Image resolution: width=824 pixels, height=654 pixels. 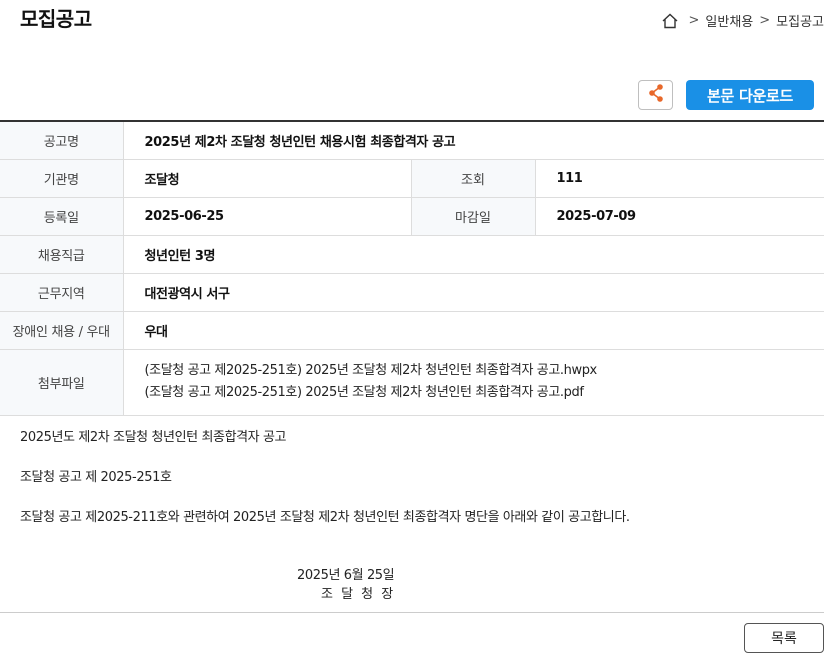 I want to click on body-line-heading: 2025년도 제2차 조달청 청년인턴 최종합격자 공고, so click(x=153, y=437).